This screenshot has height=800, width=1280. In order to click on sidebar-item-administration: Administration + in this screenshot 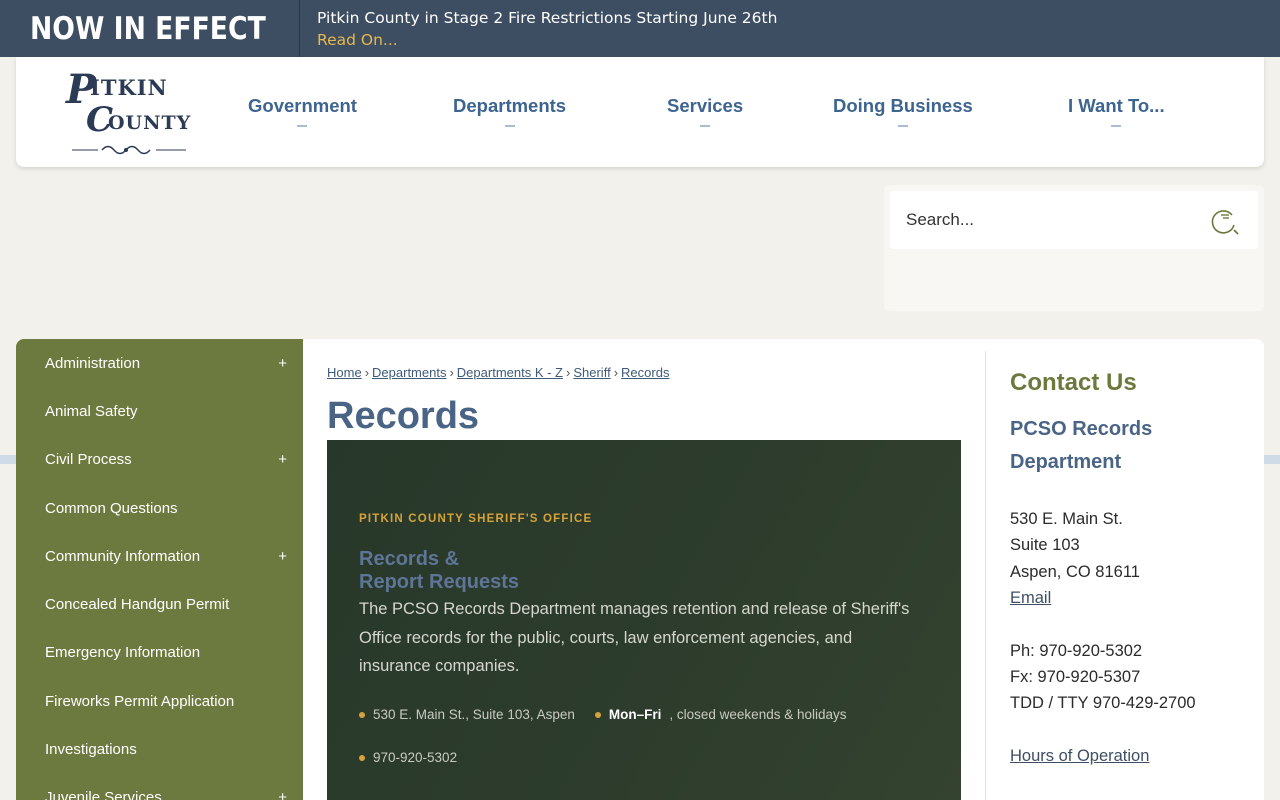, I will do `click(159, 363)`.